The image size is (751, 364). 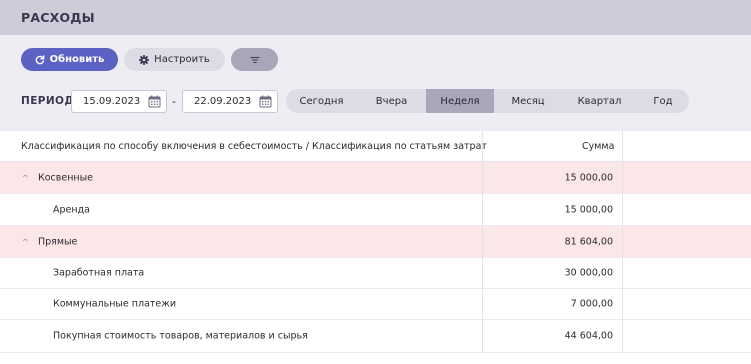 I want to click on row-amount: 7 000,00, so click(x=591, y=304).